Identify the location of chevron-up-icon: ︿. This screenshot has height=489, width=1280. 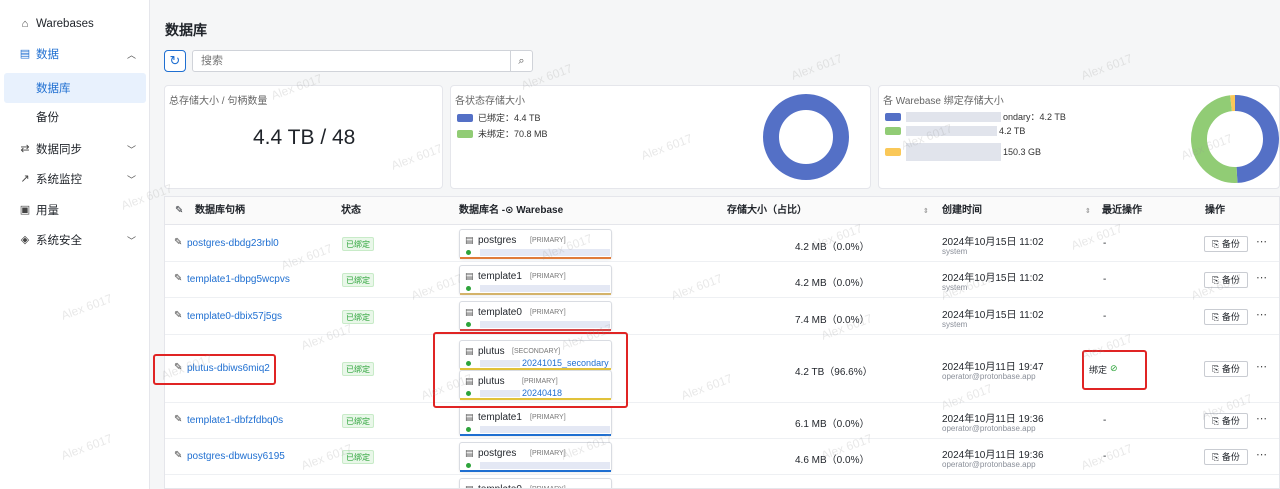
(132, 54).